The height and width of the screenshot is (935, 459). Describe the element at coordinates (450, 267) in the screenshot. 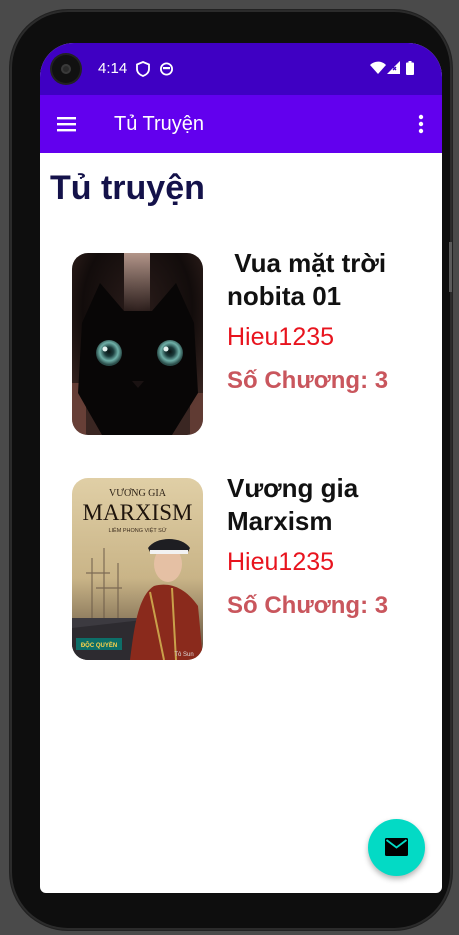

I see `side-button` at that location.